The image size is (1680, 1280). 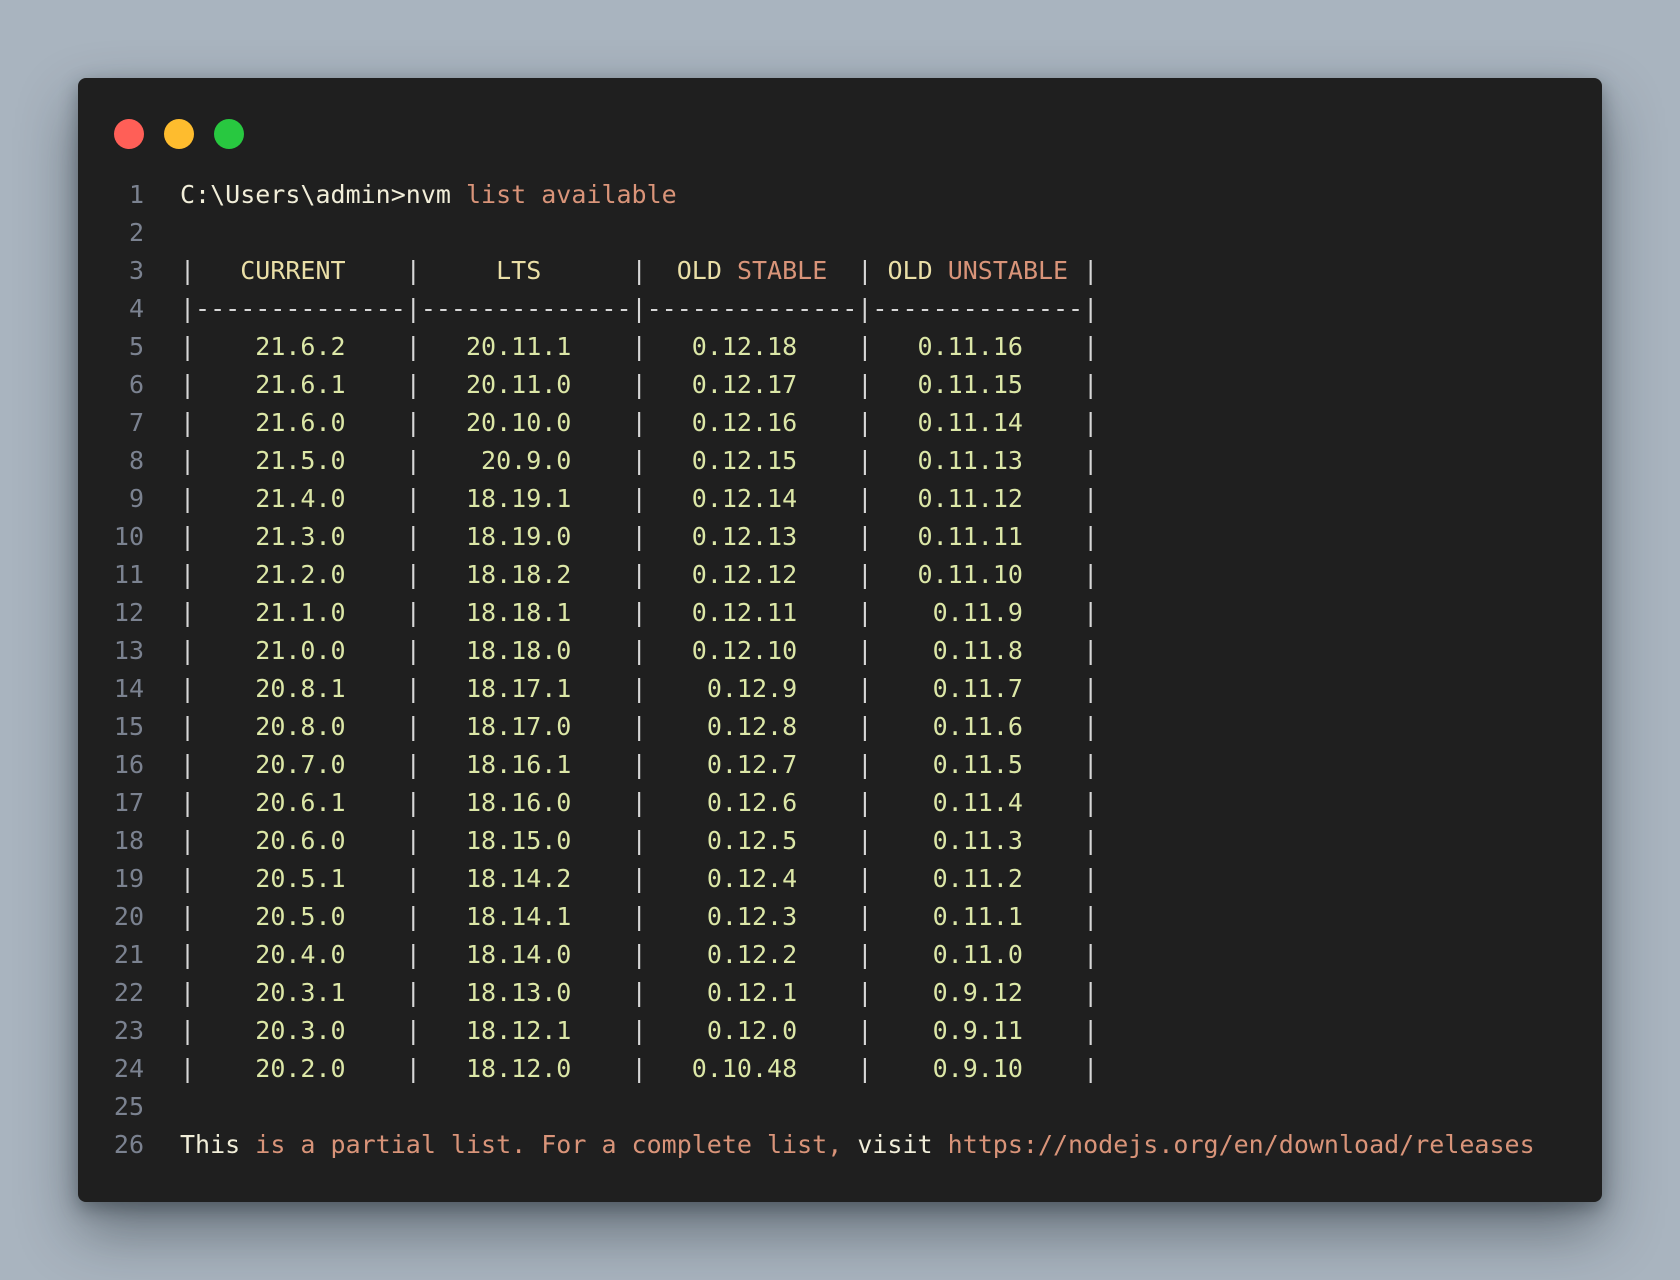 I want to click on text-segment: 21.3.0, so click(x=300, y=536).